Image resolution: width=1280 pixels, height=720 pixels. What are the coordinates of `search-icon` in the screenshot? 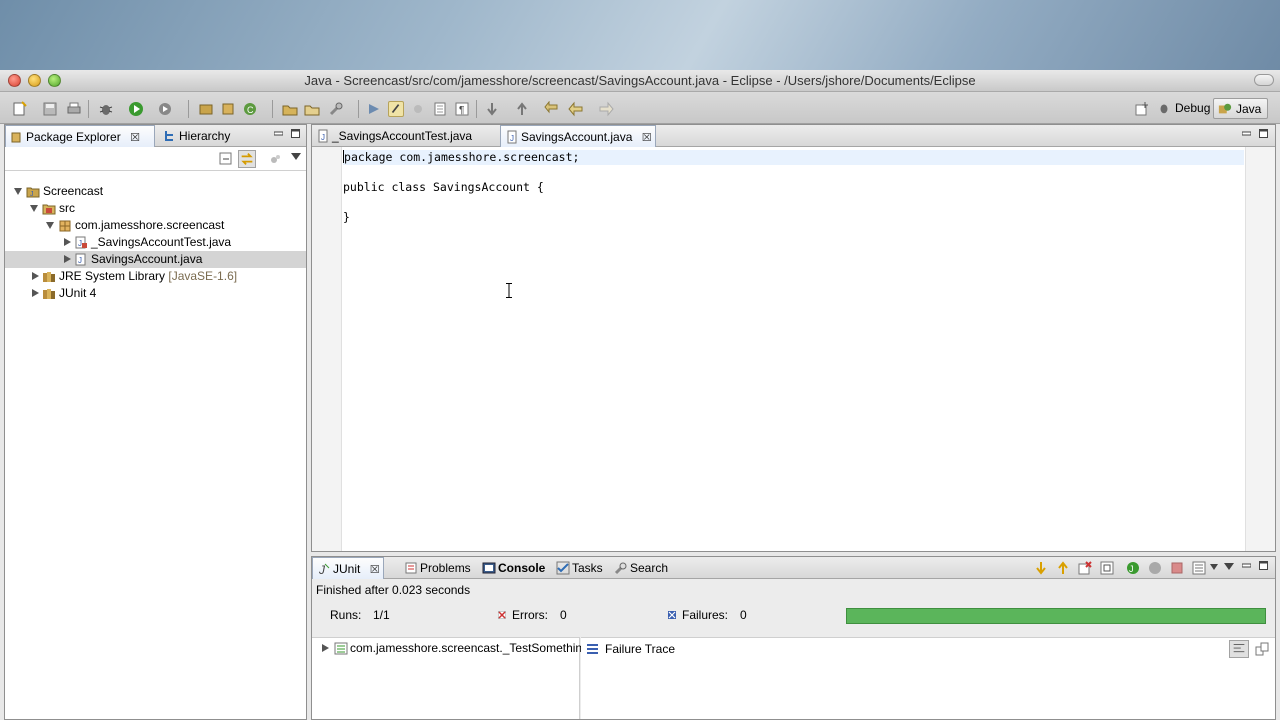 It's located at (336, 109).